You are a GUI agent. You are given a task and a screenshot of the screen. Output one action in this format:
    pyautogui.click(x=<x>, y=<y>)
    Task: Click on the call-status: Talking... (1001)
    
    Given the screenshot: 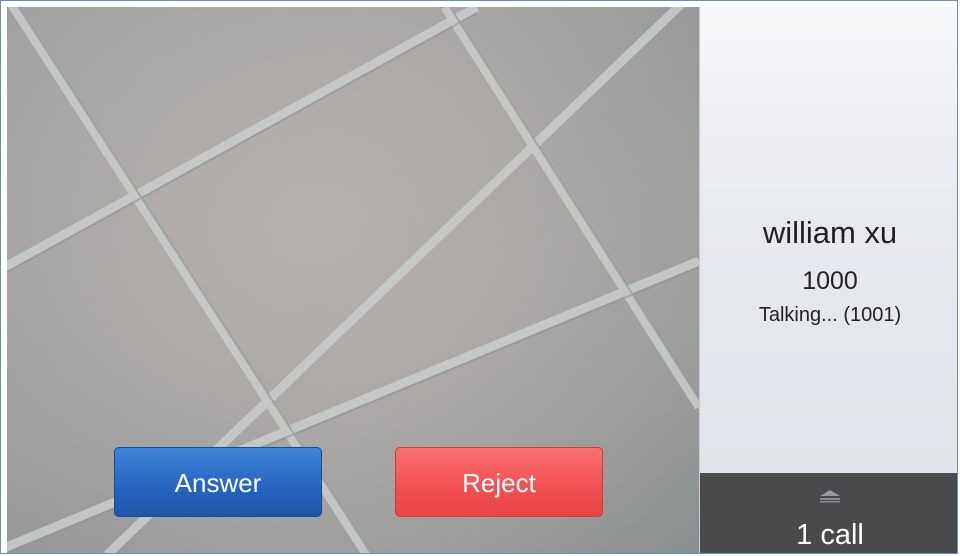 What is the action you would take?
    pyautogui.click(x=830, y=315)
    